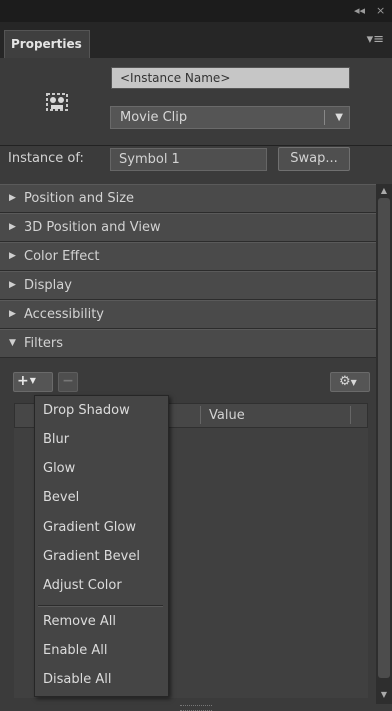 This screenshot has width=392, height=711. I want to click on instance-name-input: <Instance Name>, so click(230, 78).